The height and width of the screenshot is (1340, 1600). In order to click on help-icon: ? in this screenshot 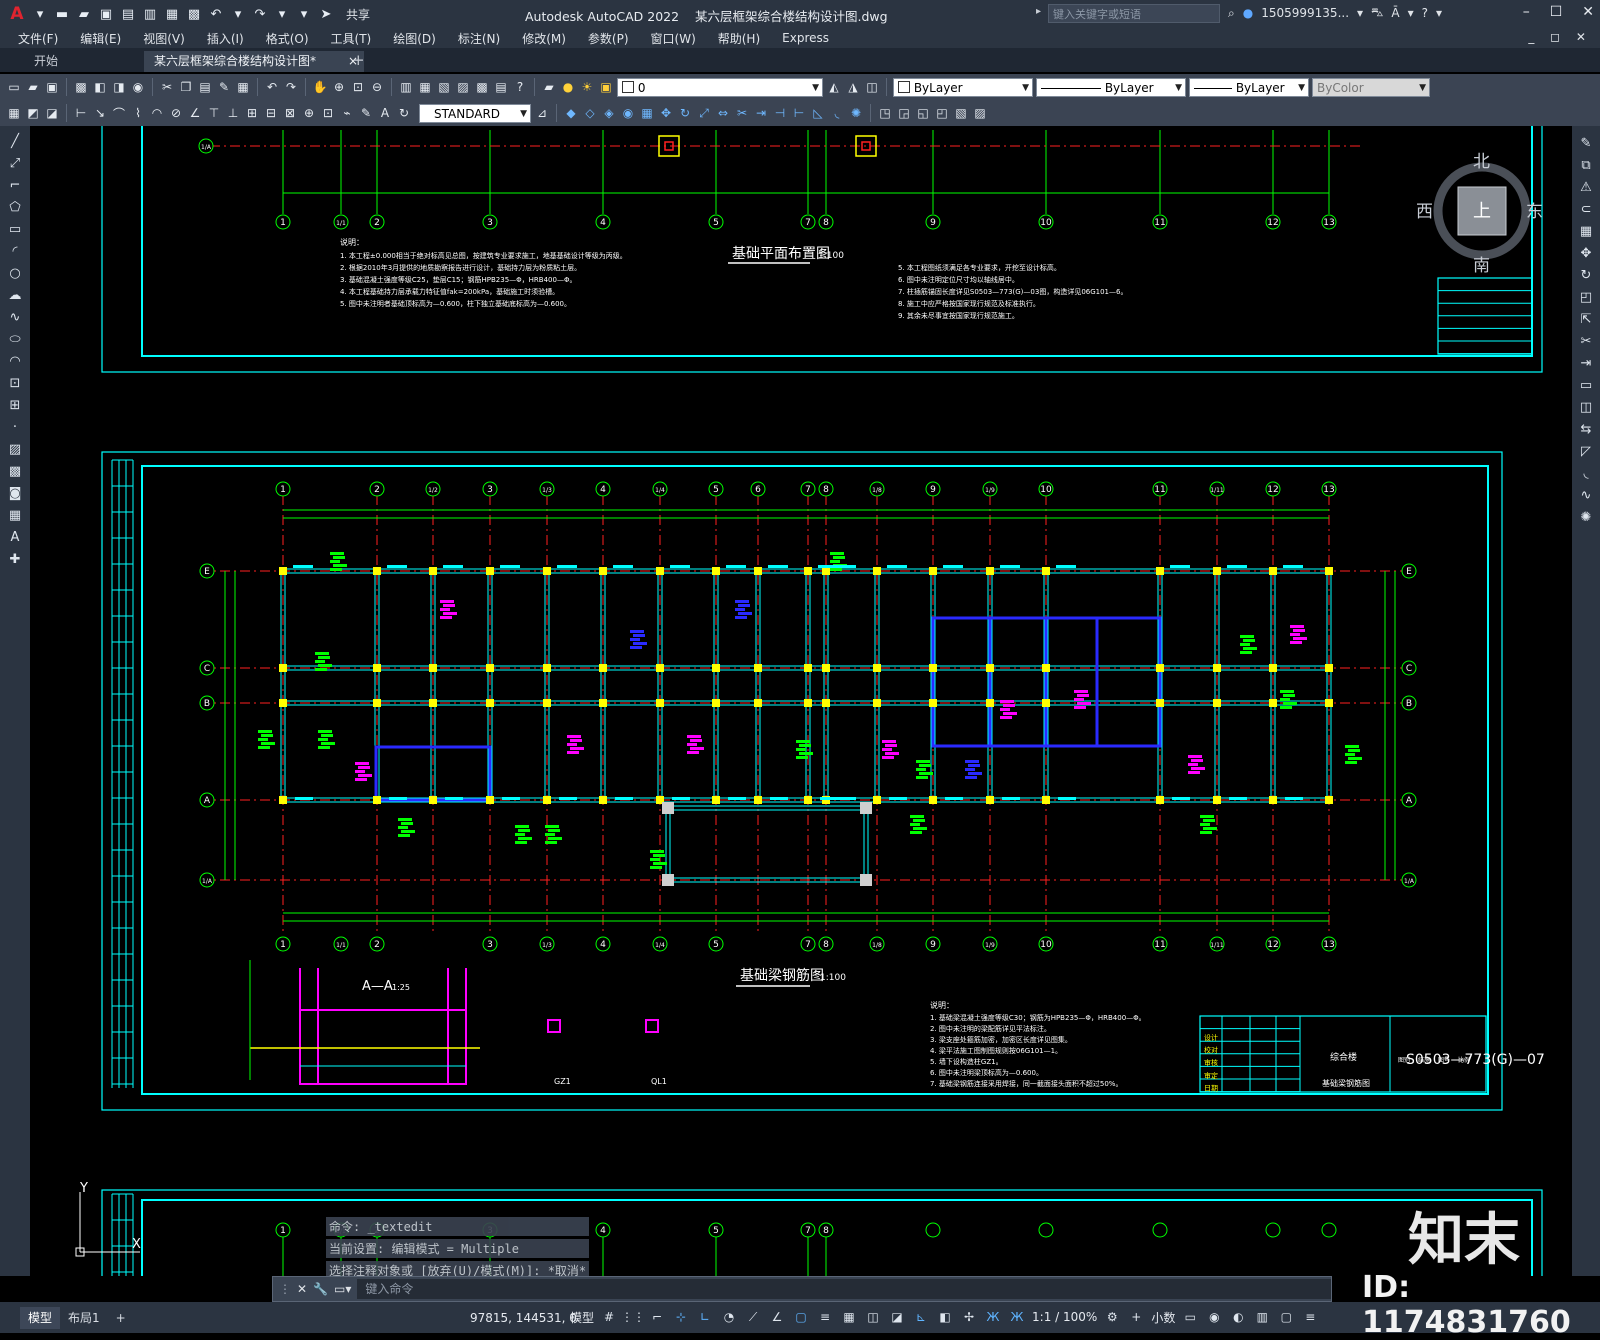, I will do `click(1425, 13)`.